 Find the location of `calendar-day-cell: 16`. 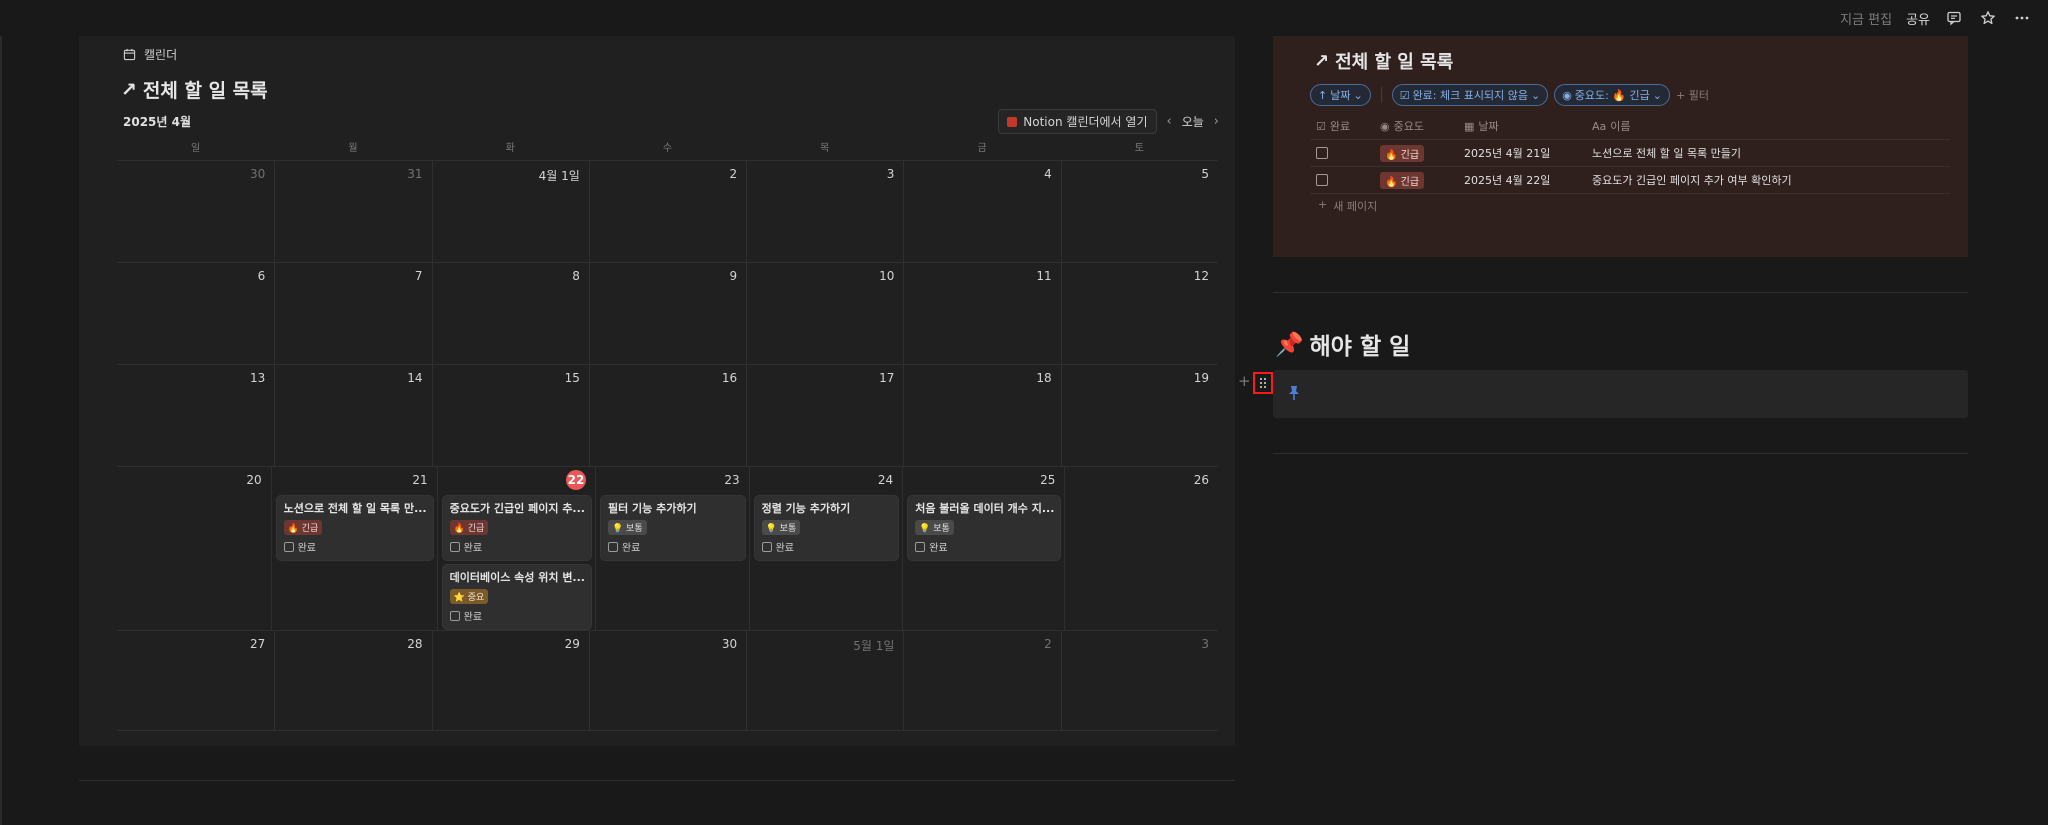

calendar-day-cell: 16 is located at coordinates (667, 415).